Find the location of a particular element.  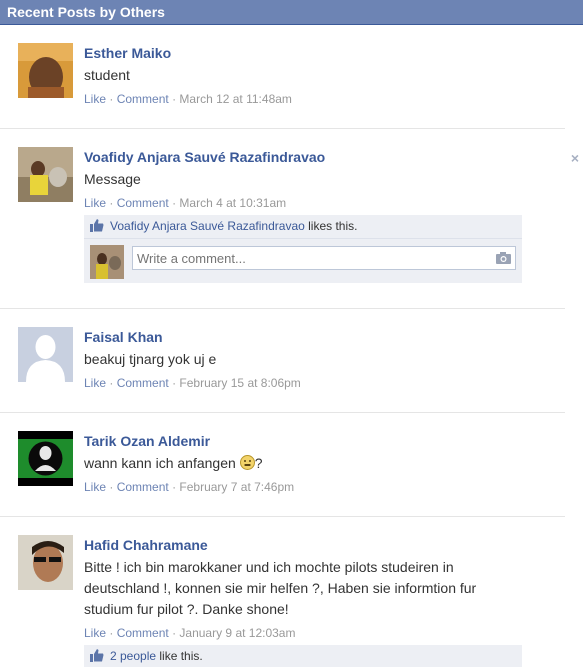

author-name-link: Tarik Ozan Aldemir is located at coordinates (324, 441).